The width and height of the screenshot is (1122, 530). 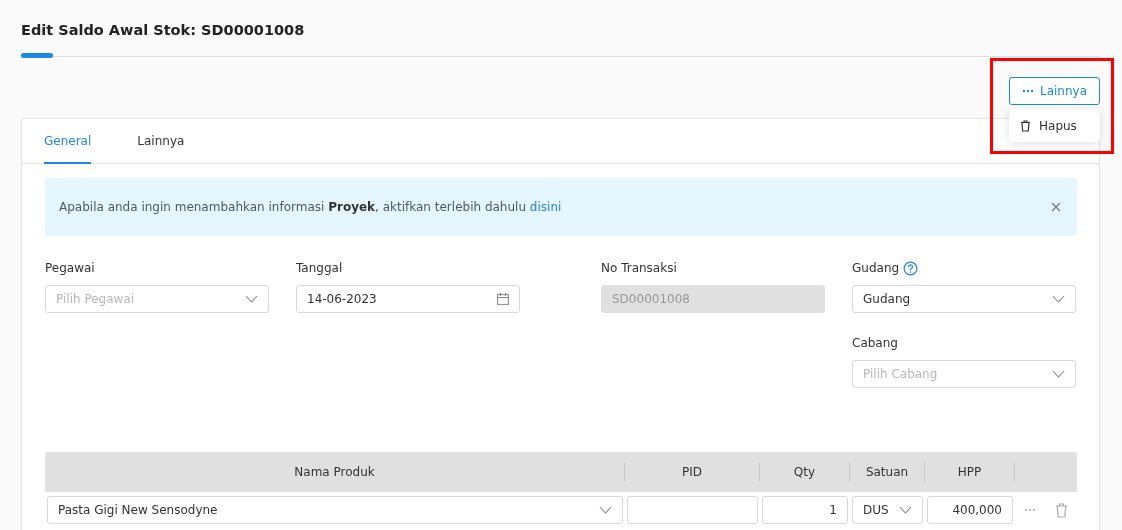 What do you see at coordinates (639, 268) in the screenshot?
I see `field-label: No Transaksi` at bounding box center [639, 268].